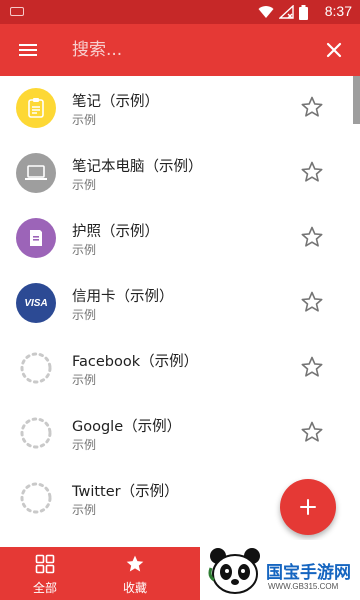  I want to click on close-icon, so click(334, 50).